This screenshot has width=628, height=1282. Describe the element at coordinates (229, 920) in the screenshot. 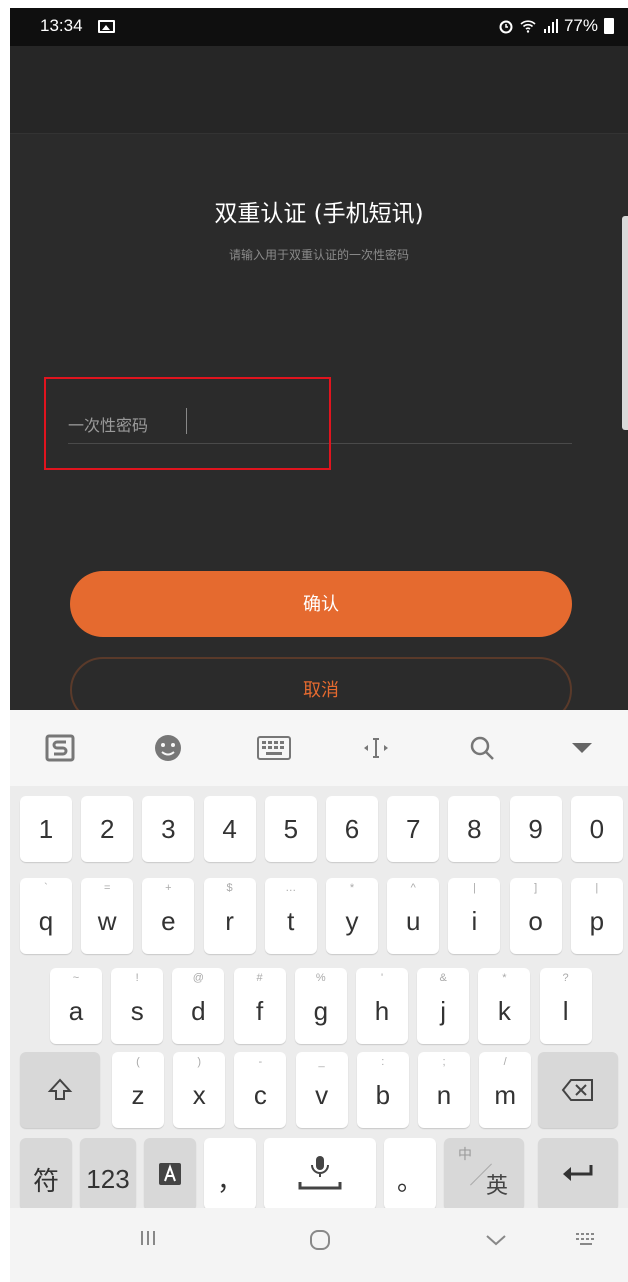

I see `key-label: r` at that location.